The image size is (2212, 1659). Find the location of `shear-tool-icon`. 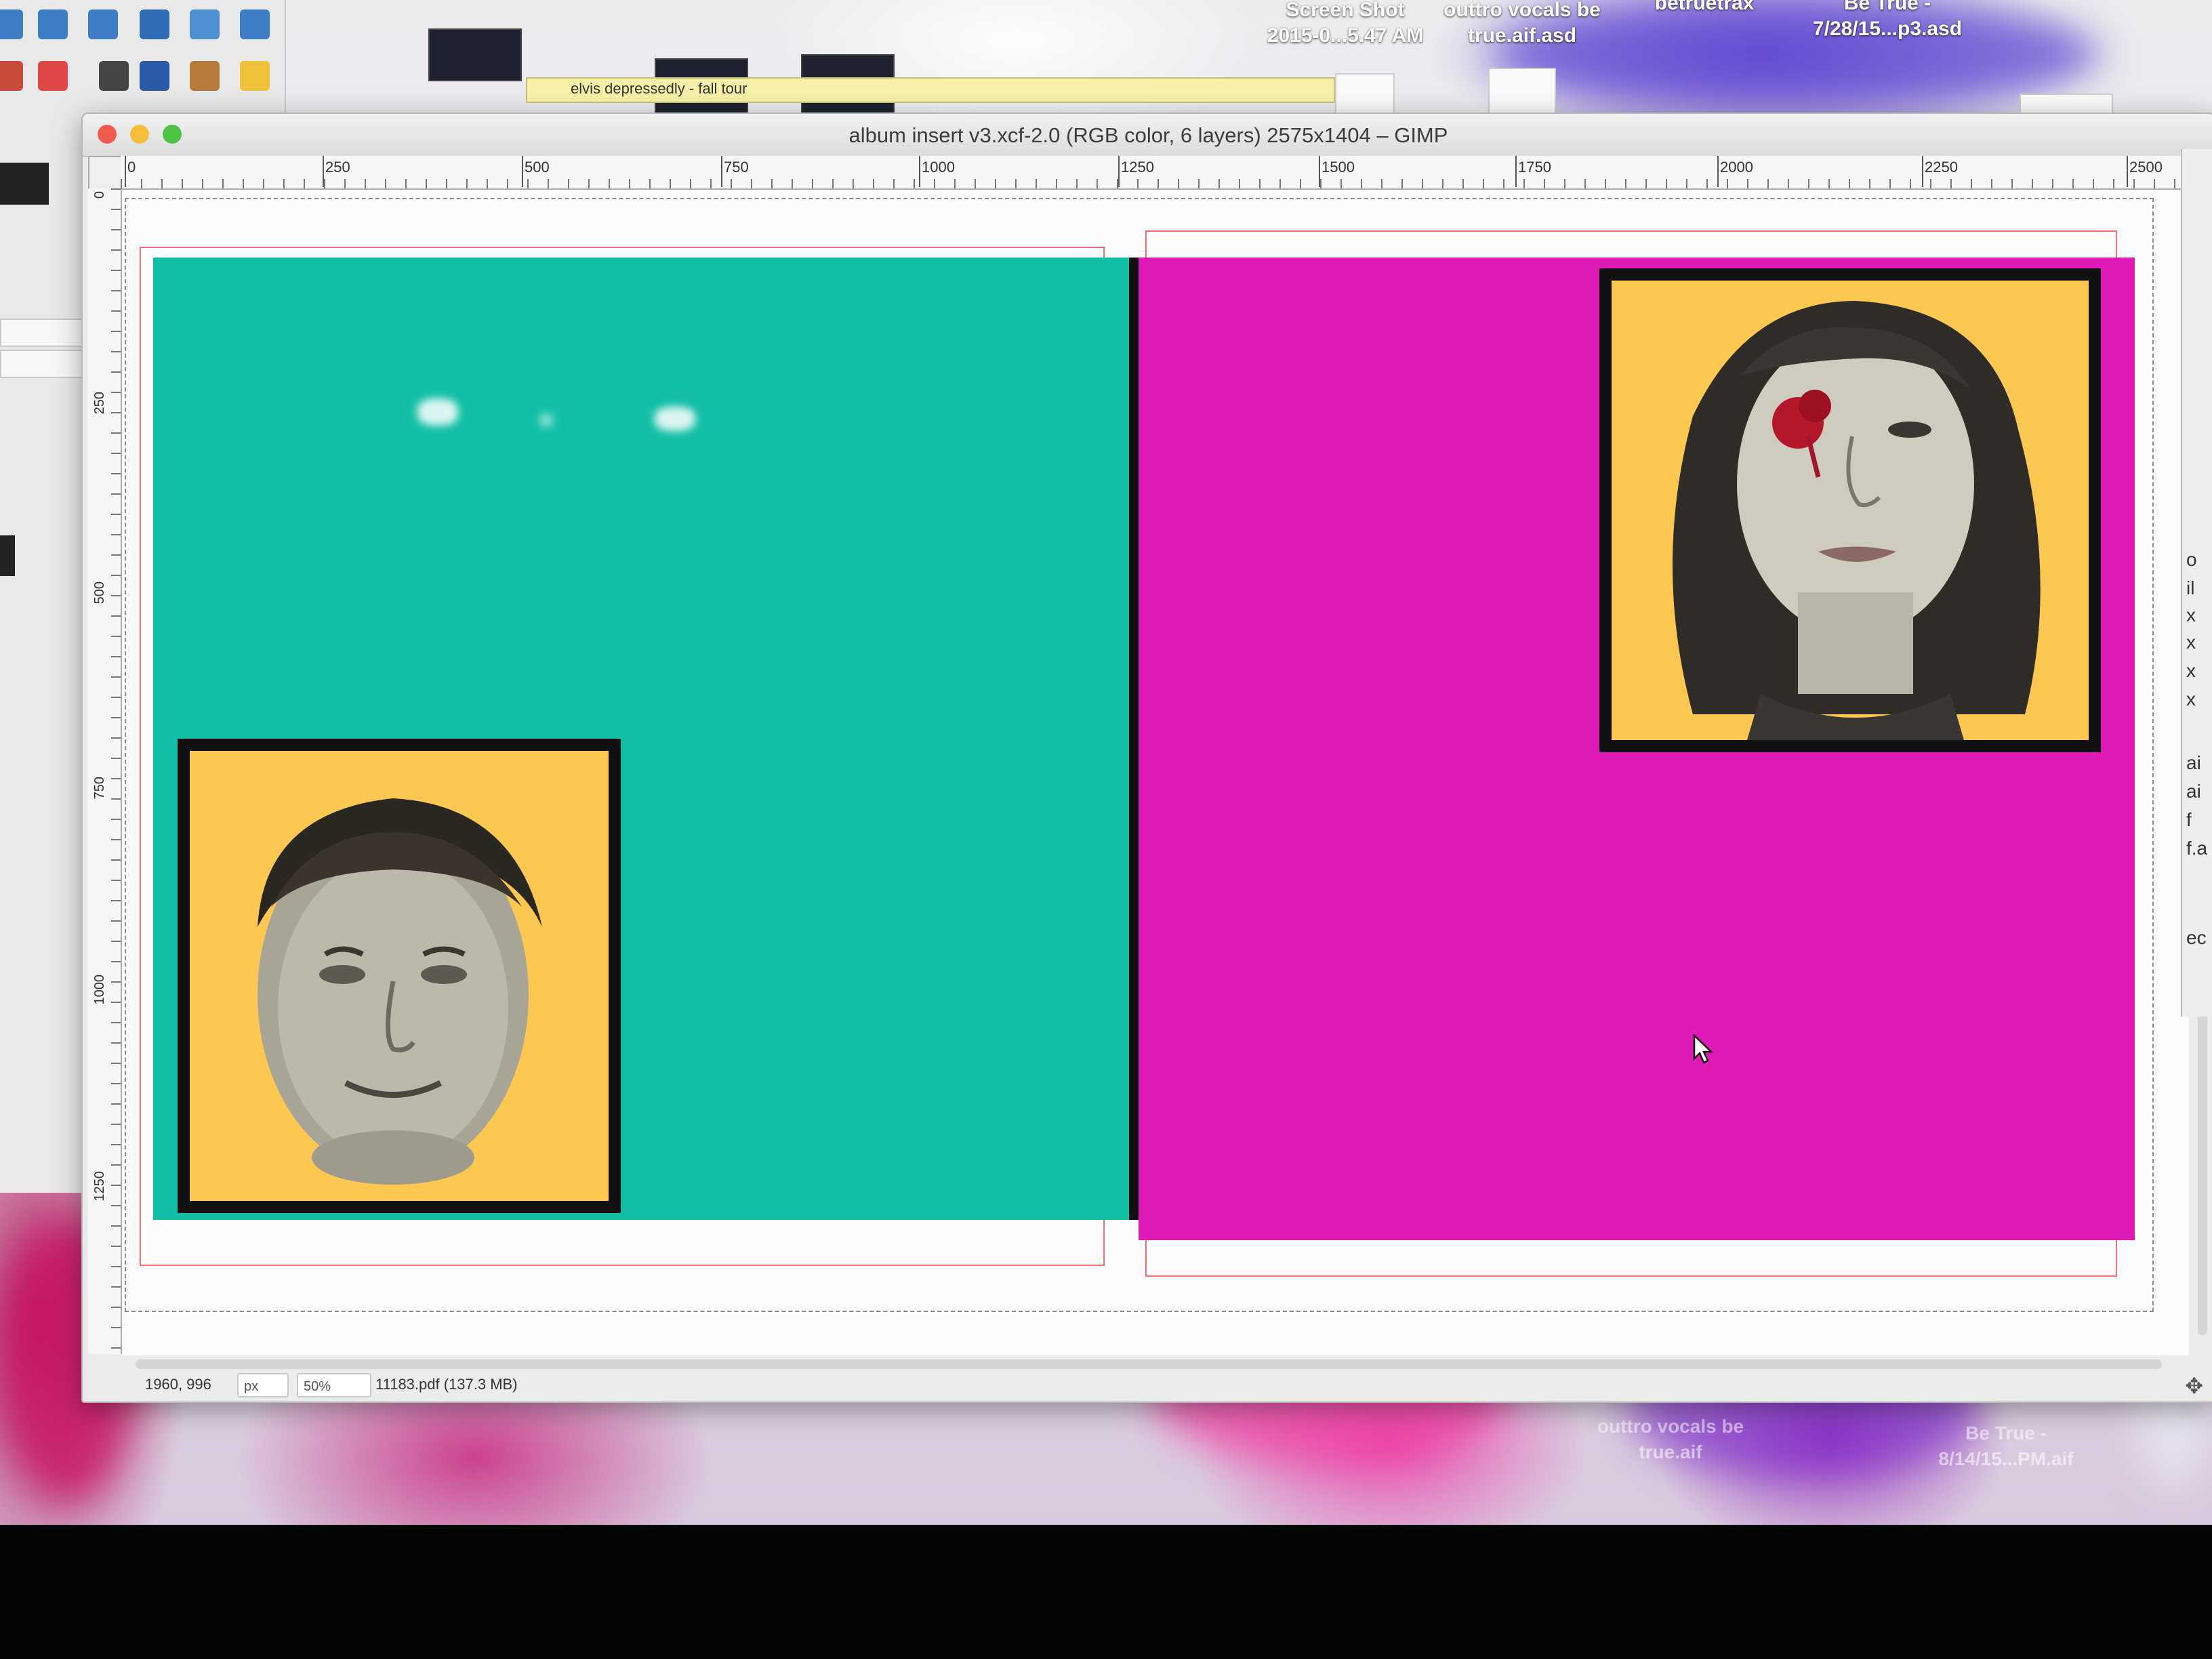

shear-tool-icon is located at coordinates (103, 24).